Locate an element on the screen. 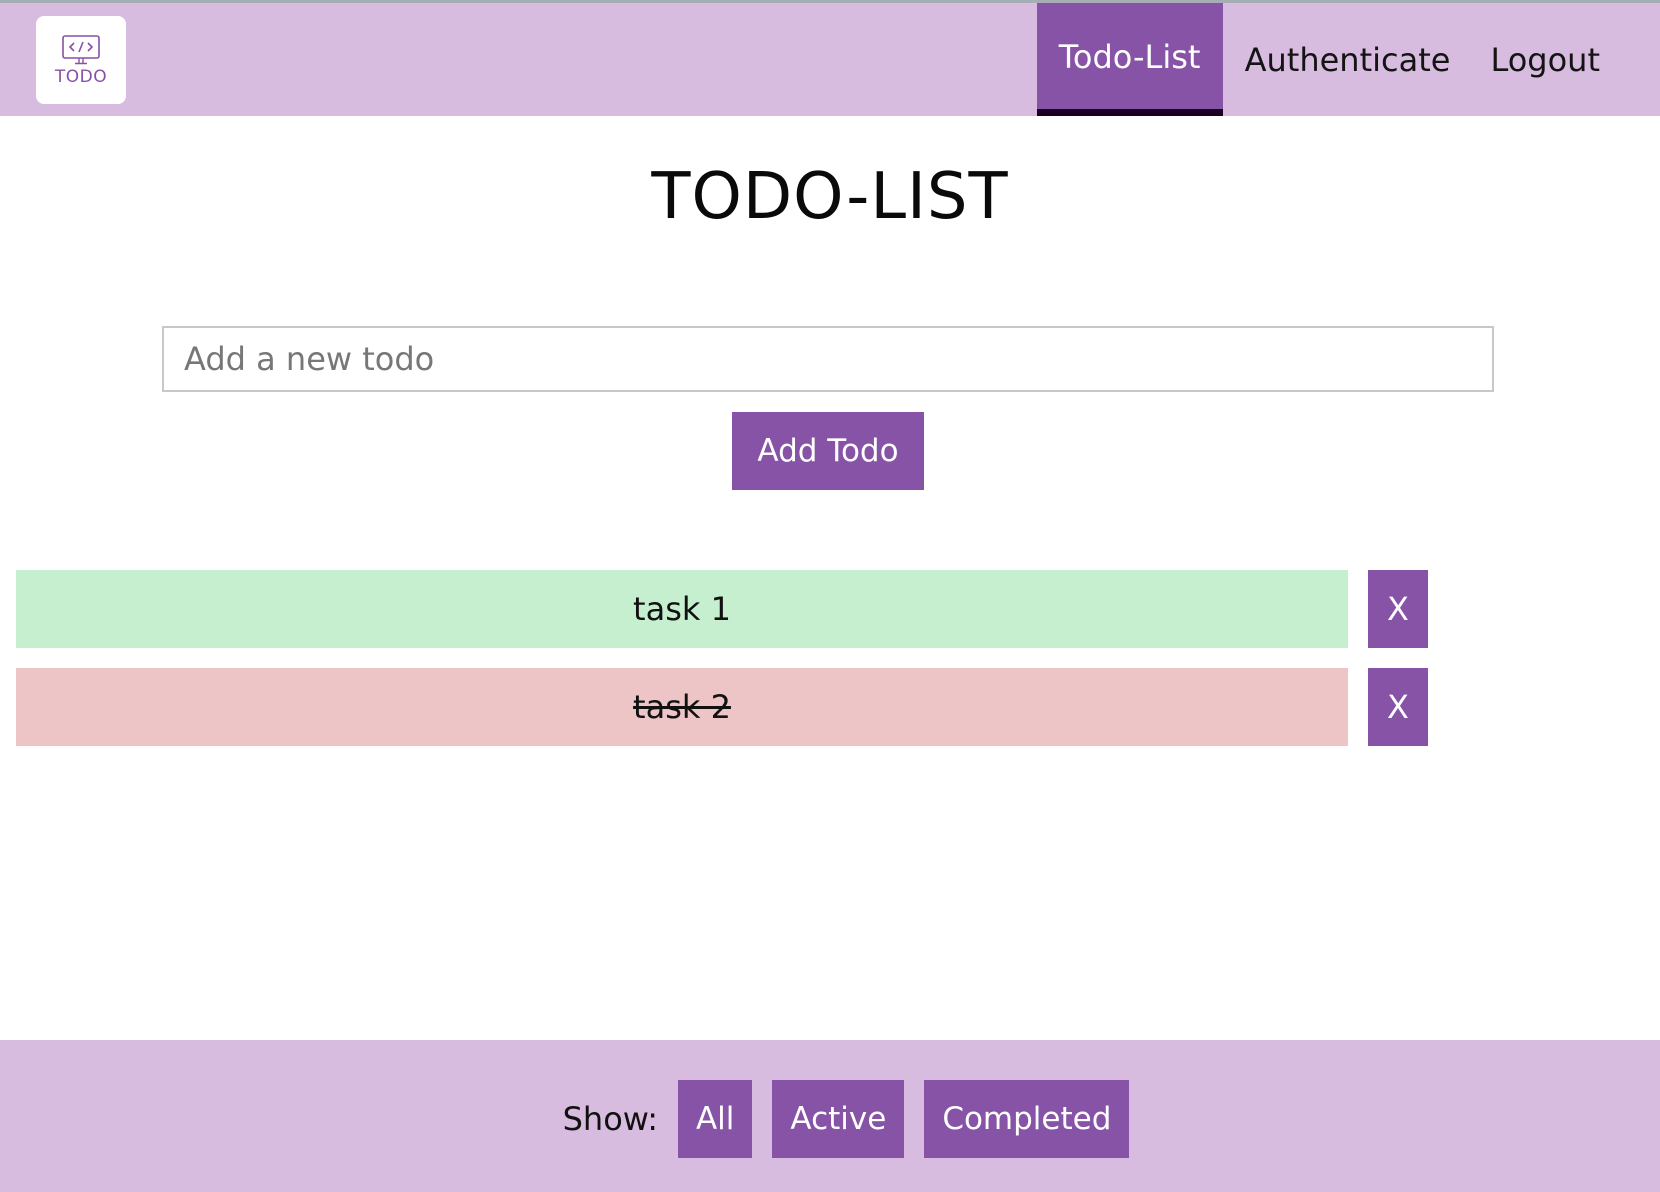 Image resolution: width=1660 pixels, height=1192 pixels. code-monitor-icon is located at coordinates (81, 49).